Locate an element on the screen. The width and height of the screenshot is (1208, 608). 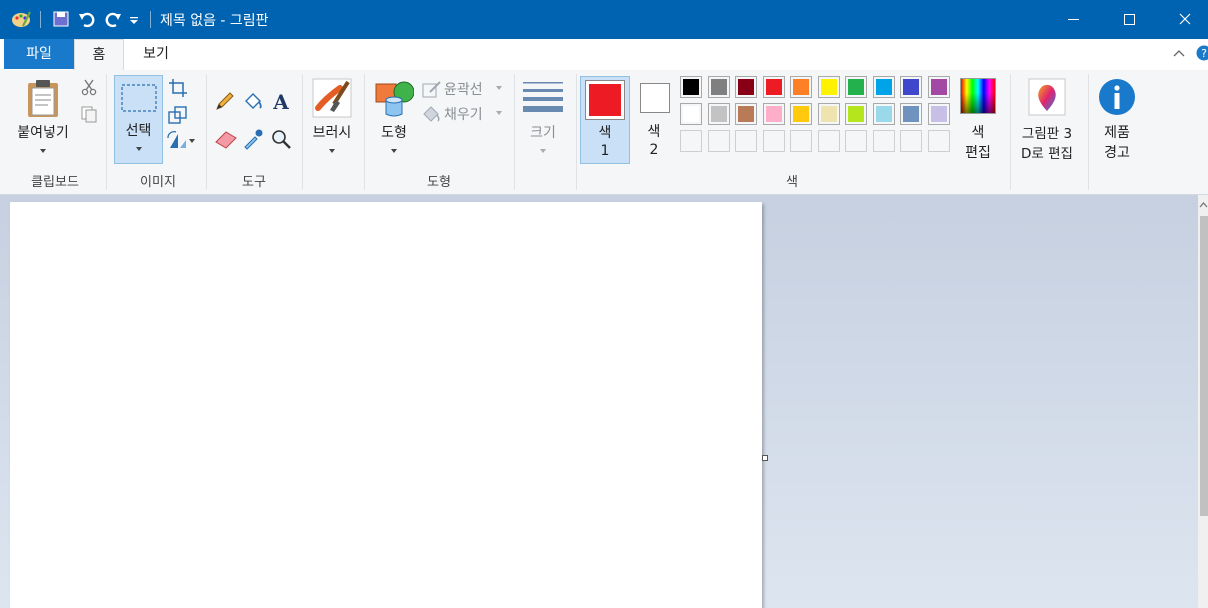
text-tool-icon: A is located at coordinates (281, 101).